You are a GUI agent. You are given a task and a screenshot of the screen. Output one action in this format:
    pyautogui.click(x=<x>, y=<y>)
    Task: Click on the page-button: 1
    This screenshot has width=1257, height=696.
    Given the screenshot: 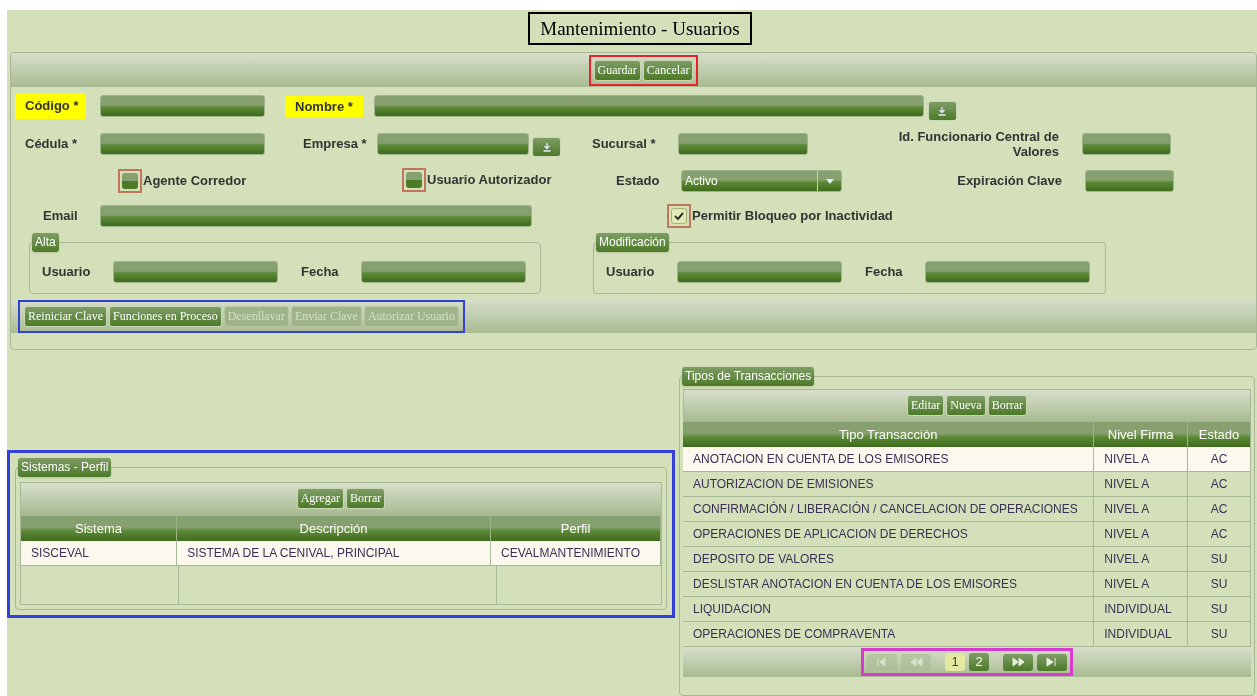 What is the action you would take?
    pyautogui.click(x=955, y=662)
    